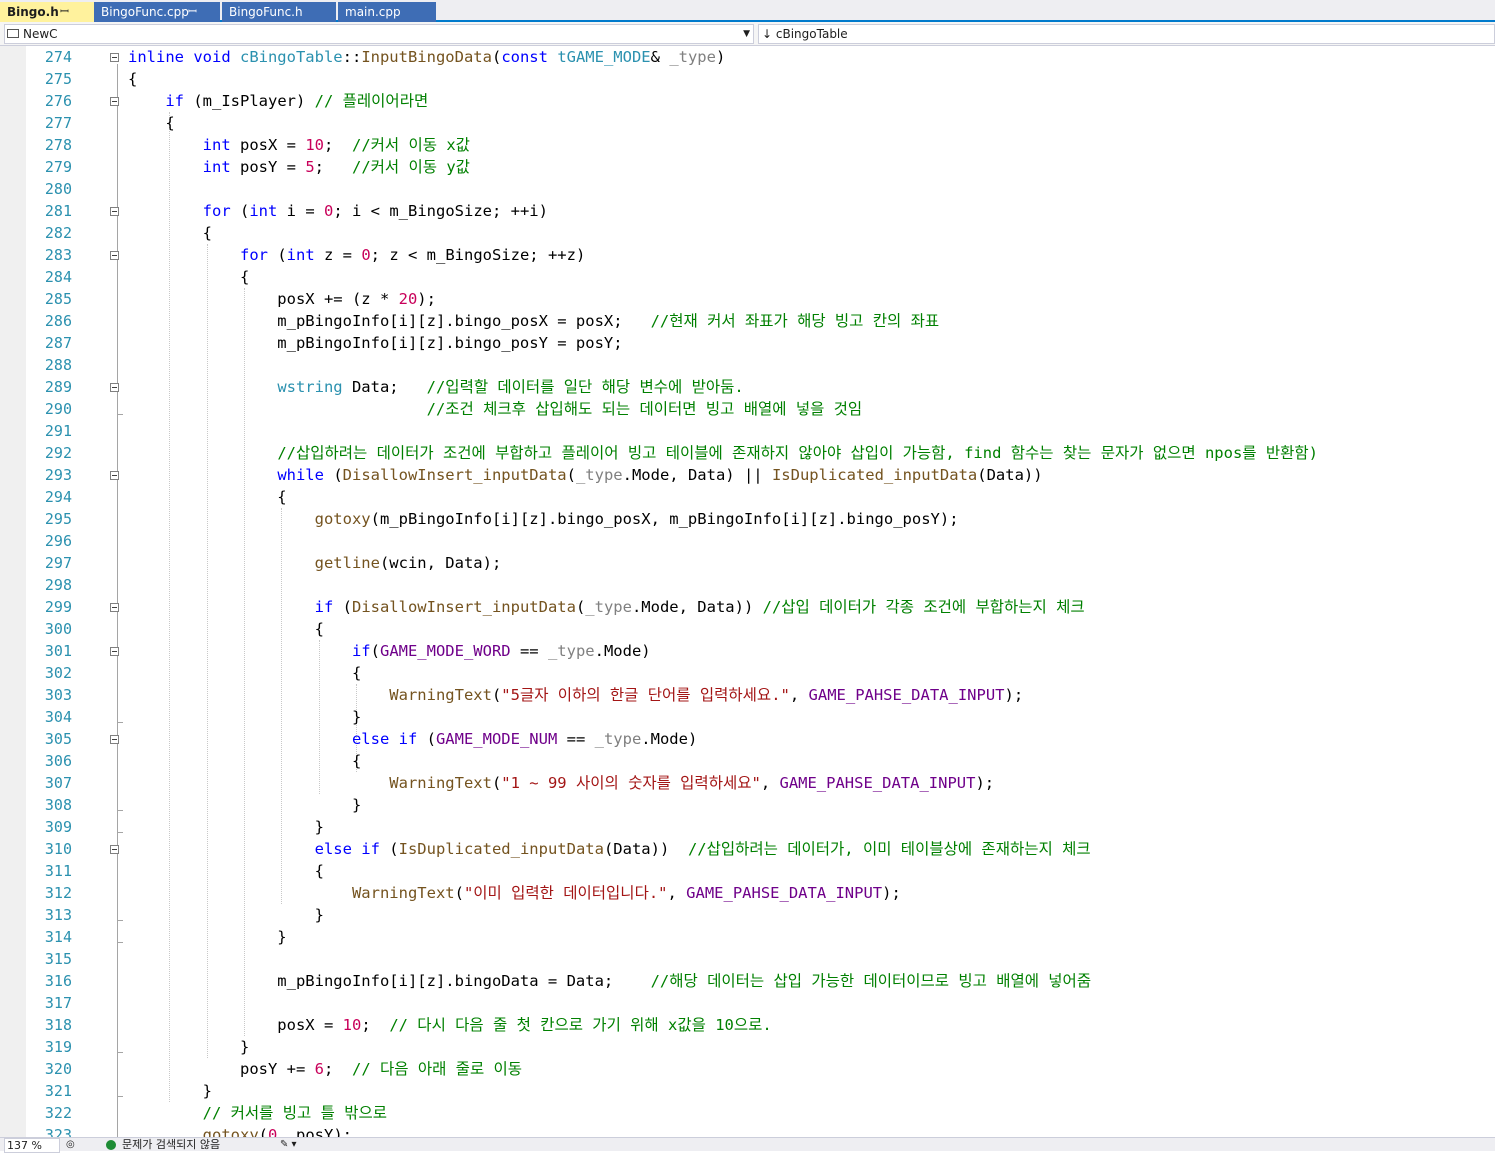  I want to click on code-line: getline(wcin, Data);, so click(811, 563).